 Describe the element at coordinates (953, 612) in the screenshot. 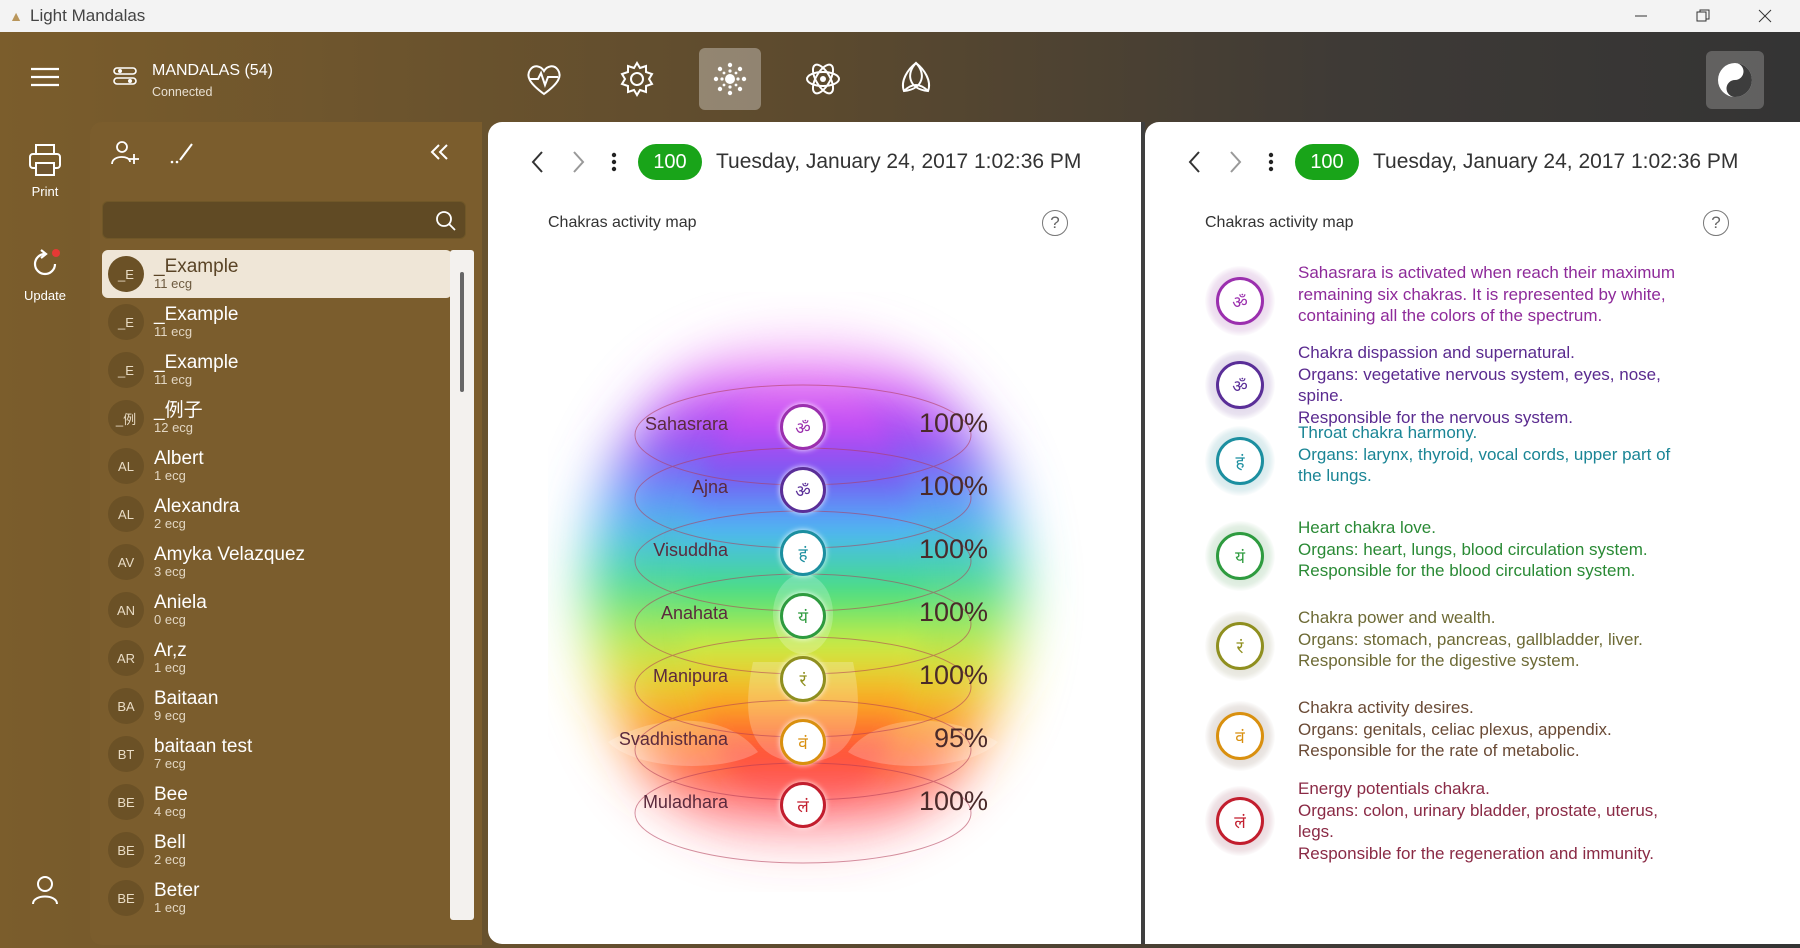

I see `chakra-percentage: 100%` at that location.